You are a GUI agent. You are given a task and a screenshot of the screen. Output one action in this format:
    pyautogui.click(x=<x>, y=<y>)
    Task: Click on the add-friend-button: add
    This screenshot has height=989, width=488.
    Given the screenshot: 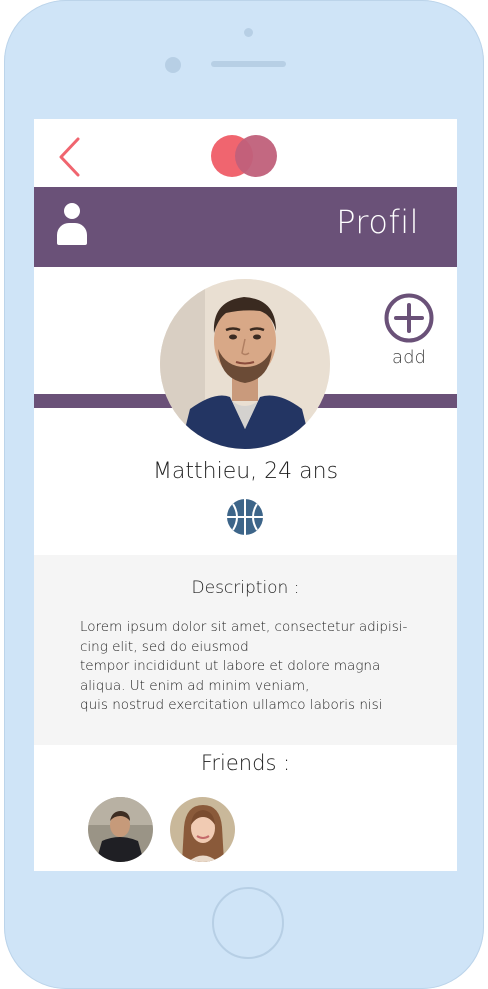 What is the action you would take?
    pyautogui.click(x=409, y=331)
    